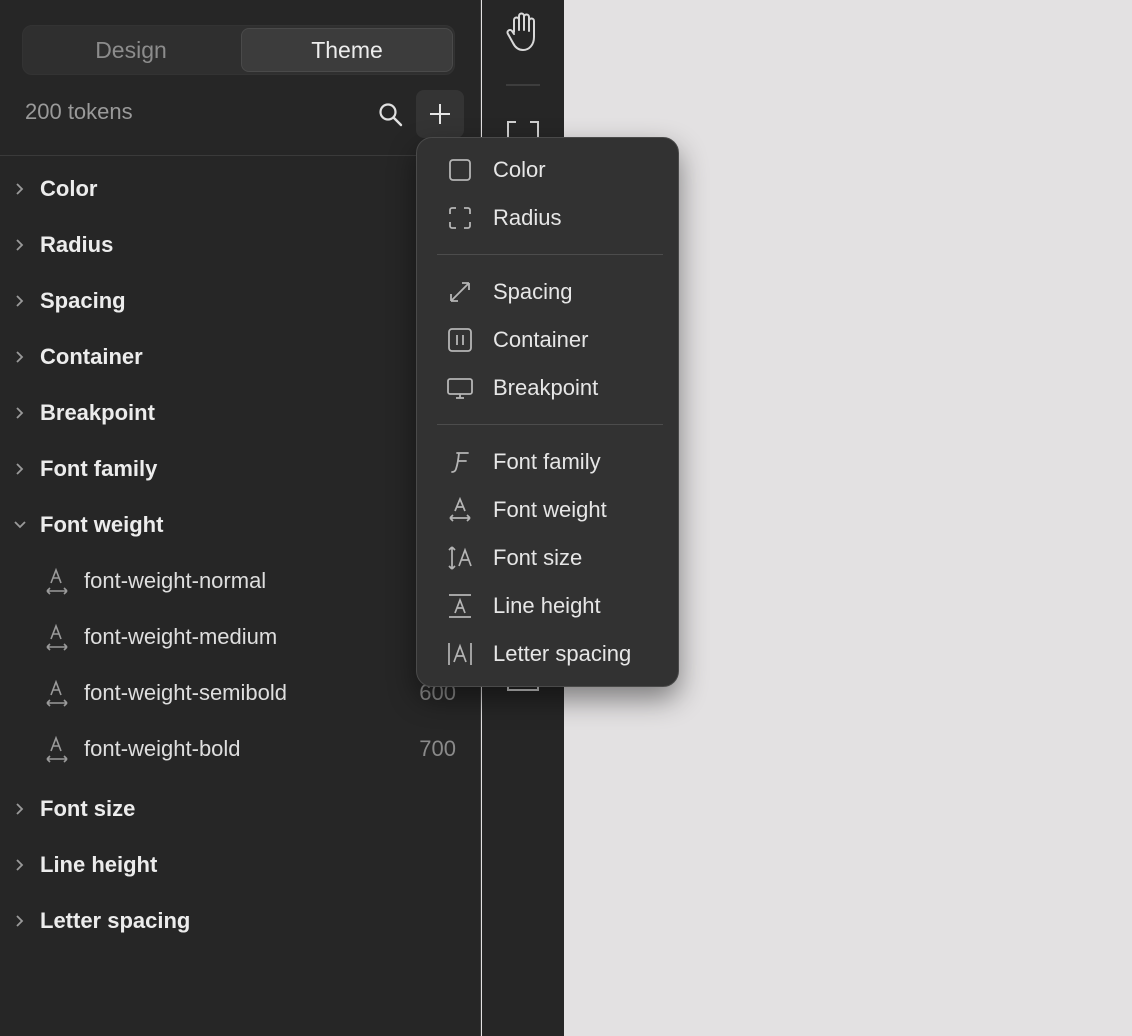 Image resolution: width=1132 pixels, height=1036 pixels. What do you see at coordinates (460, 340) in the screenshot?
I see `container-icon` at bounding box center [460, 340].